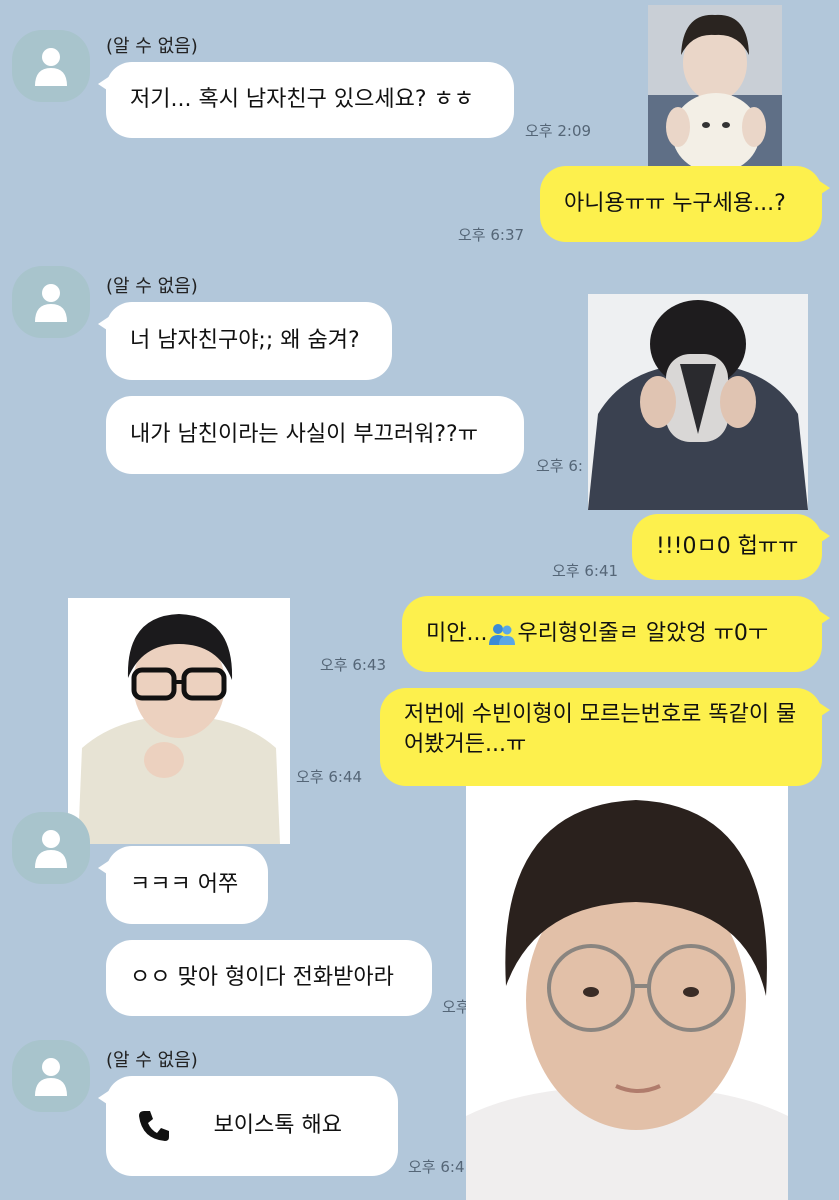  I want to click on message-time: 오후 6:41, so click(585, 571).